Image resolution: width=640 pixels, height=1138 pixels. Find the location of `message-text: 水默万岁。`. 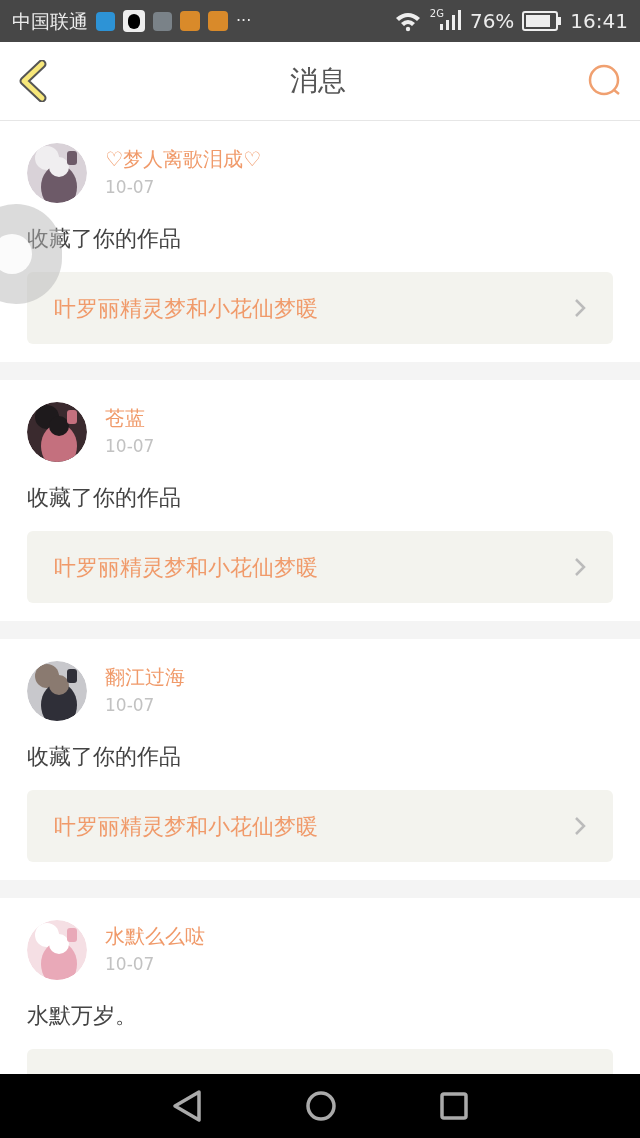

message-text: 水默万岁。 is located at coordinates (82, 1016).